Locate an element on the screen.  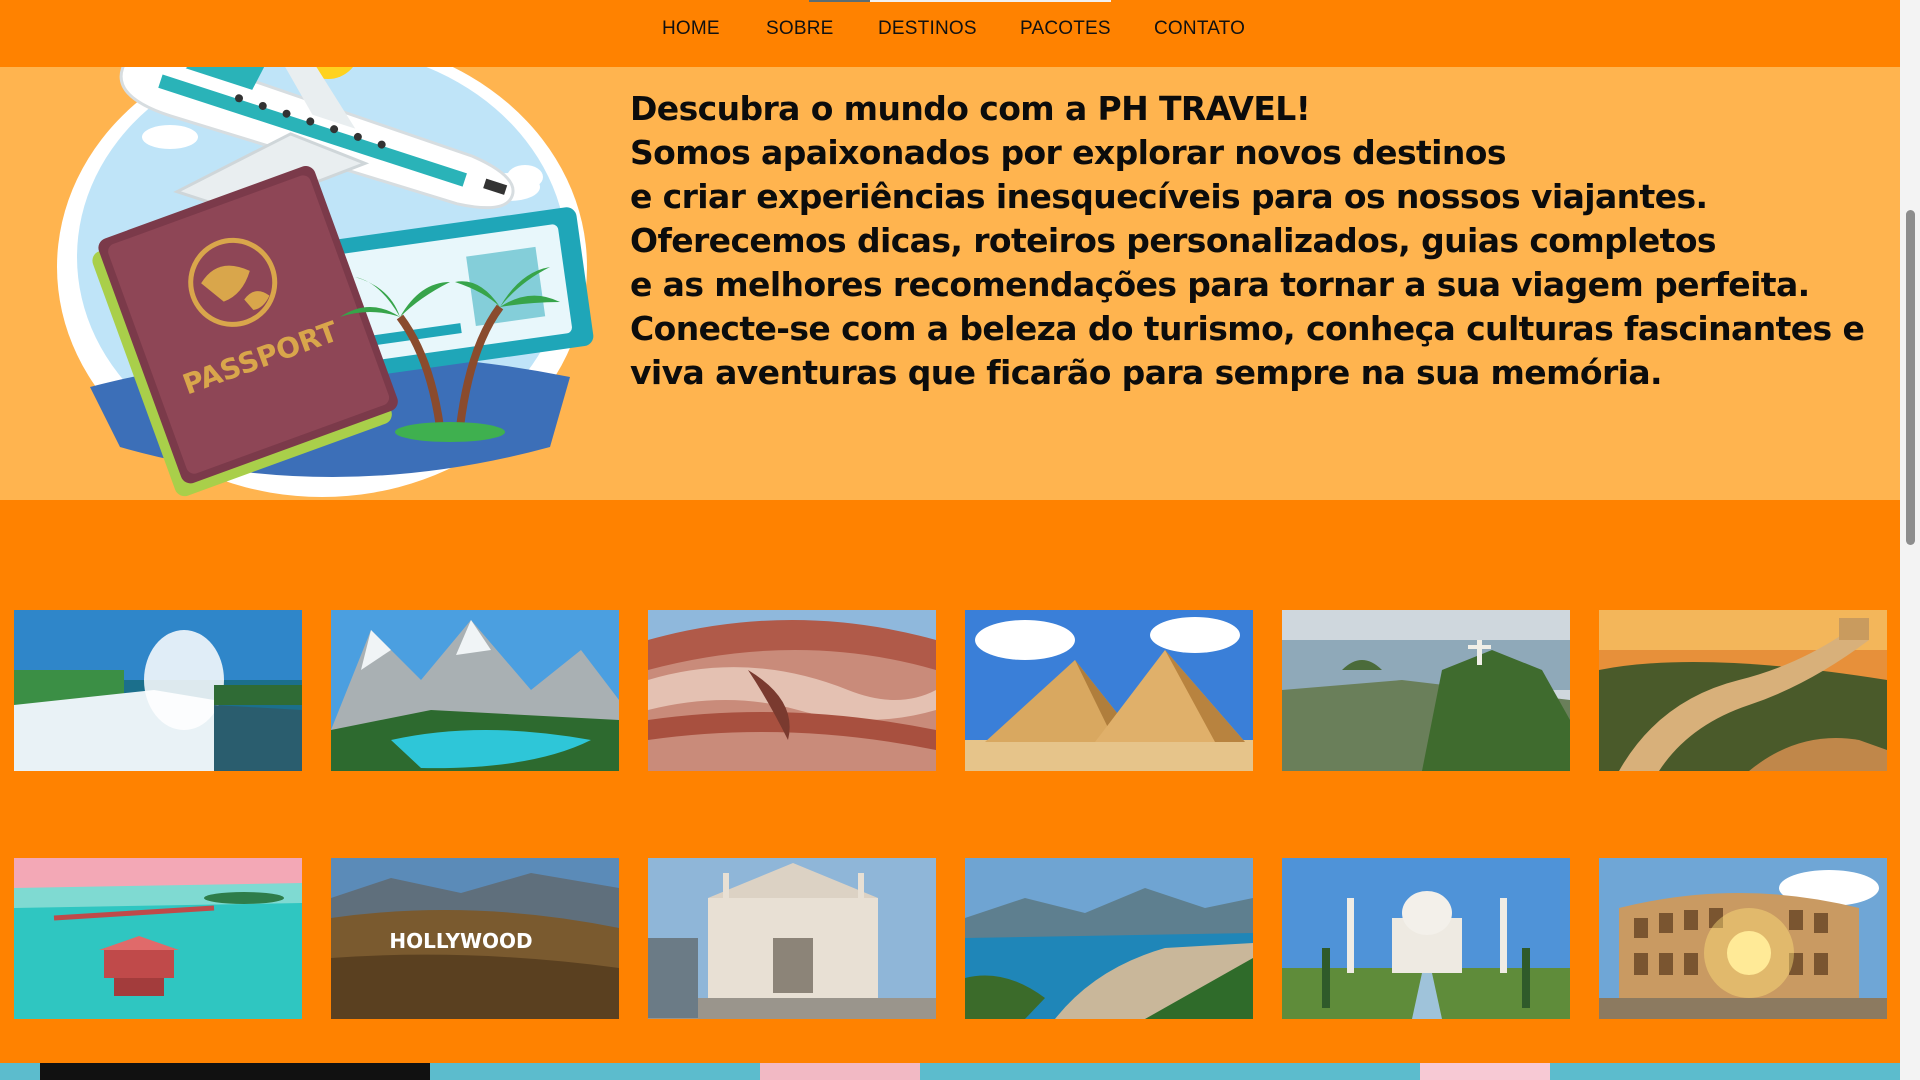
travel-illustration: PASSPORT is located at coordinates (325, 282).